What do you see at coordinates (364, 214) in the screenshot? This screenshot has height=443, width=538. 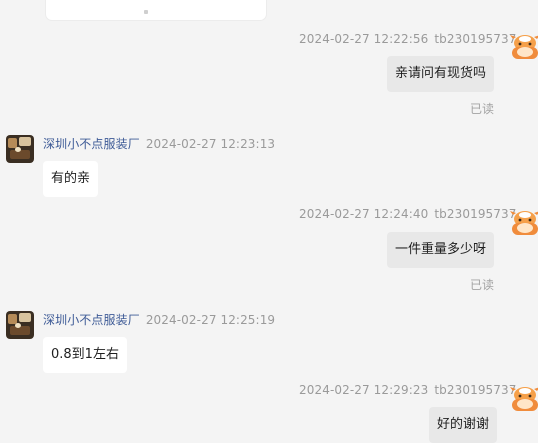 I see `message-timestamp: 2024-02-27 12:24:40` at bounding box center [364, 214].